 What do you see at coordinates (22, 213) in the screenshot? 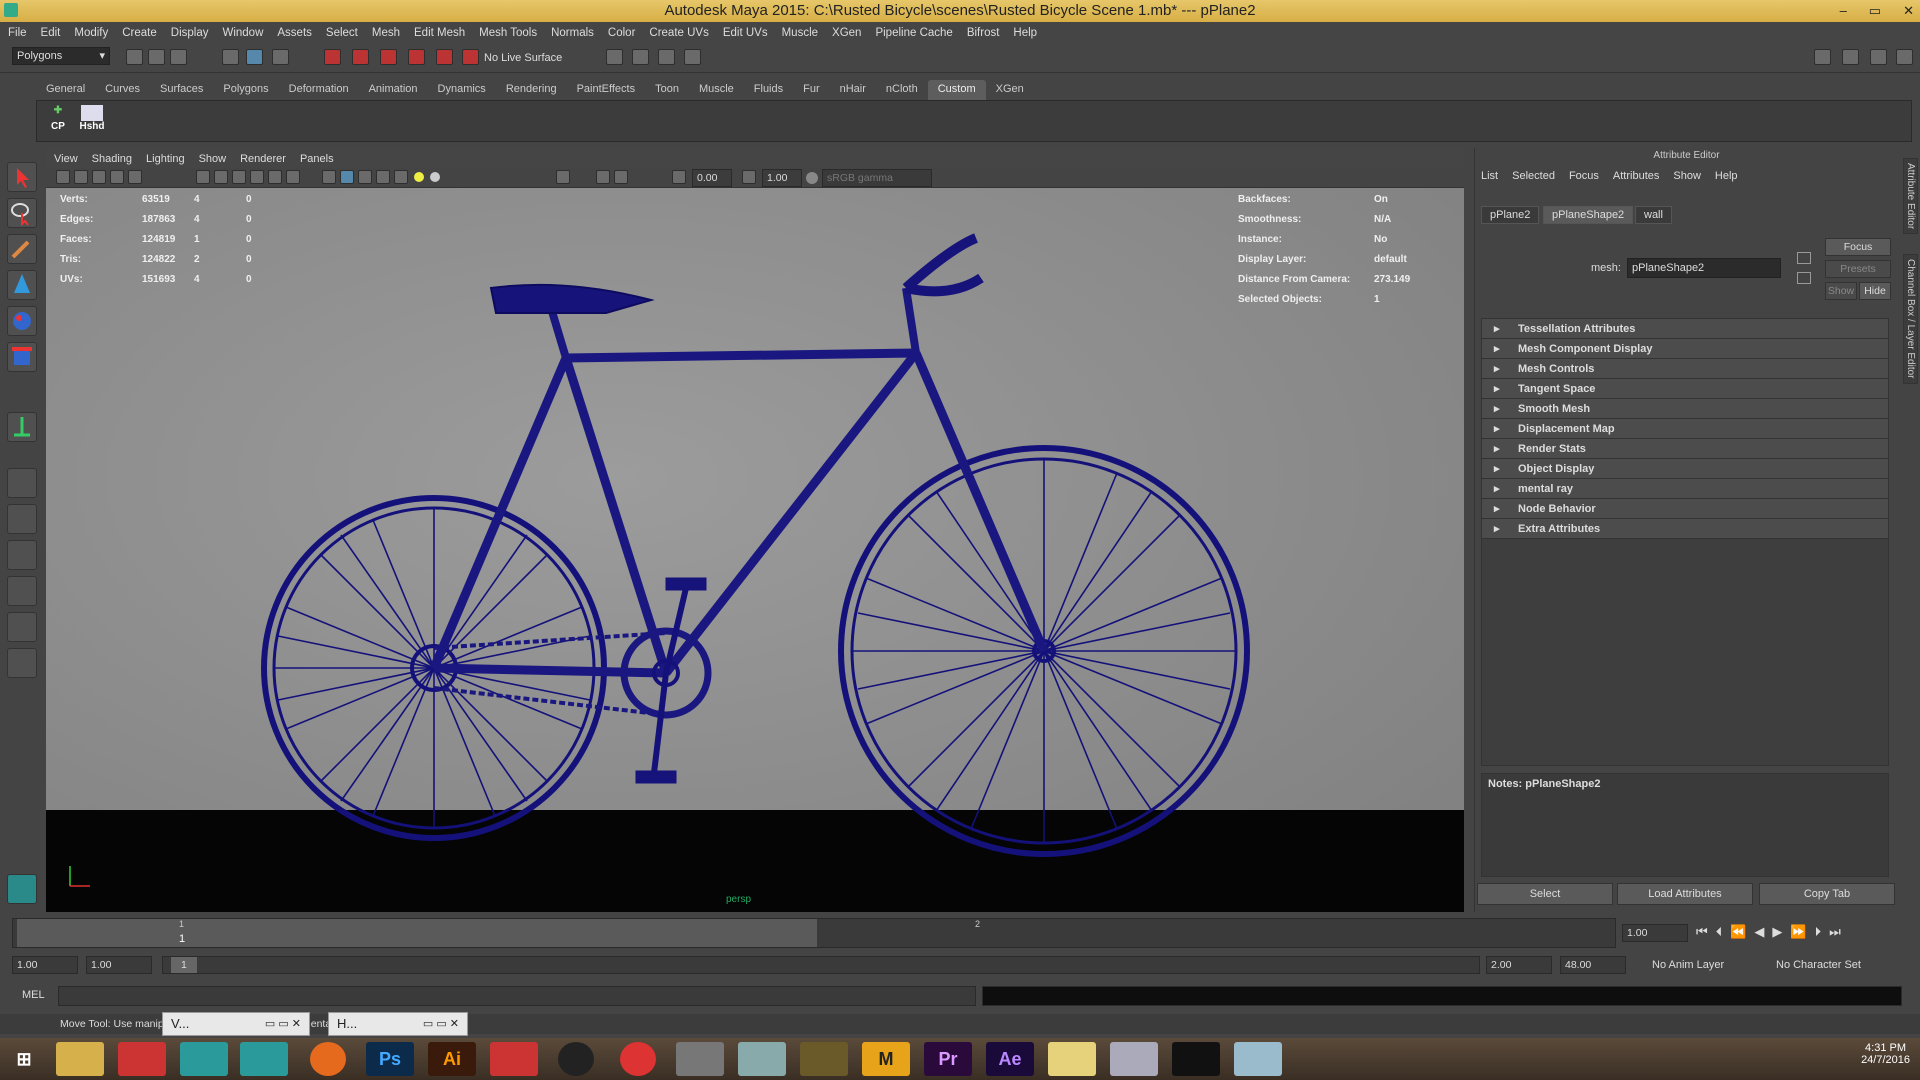
I see `lasso-tool-icon` at bounding box center [22, 213].